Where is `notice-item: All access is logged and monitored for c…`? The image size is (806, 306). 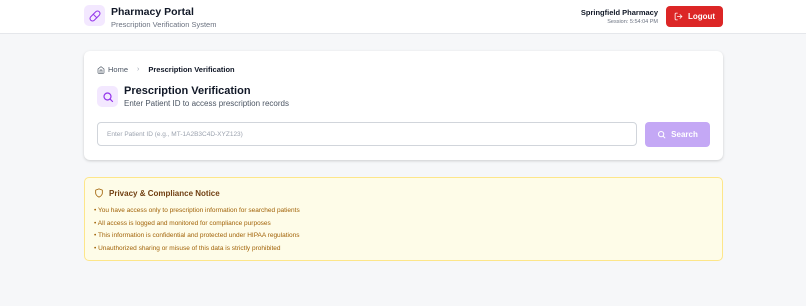 notice-item: All access is logged and monitored for c… is located at coordinates (197, 224).